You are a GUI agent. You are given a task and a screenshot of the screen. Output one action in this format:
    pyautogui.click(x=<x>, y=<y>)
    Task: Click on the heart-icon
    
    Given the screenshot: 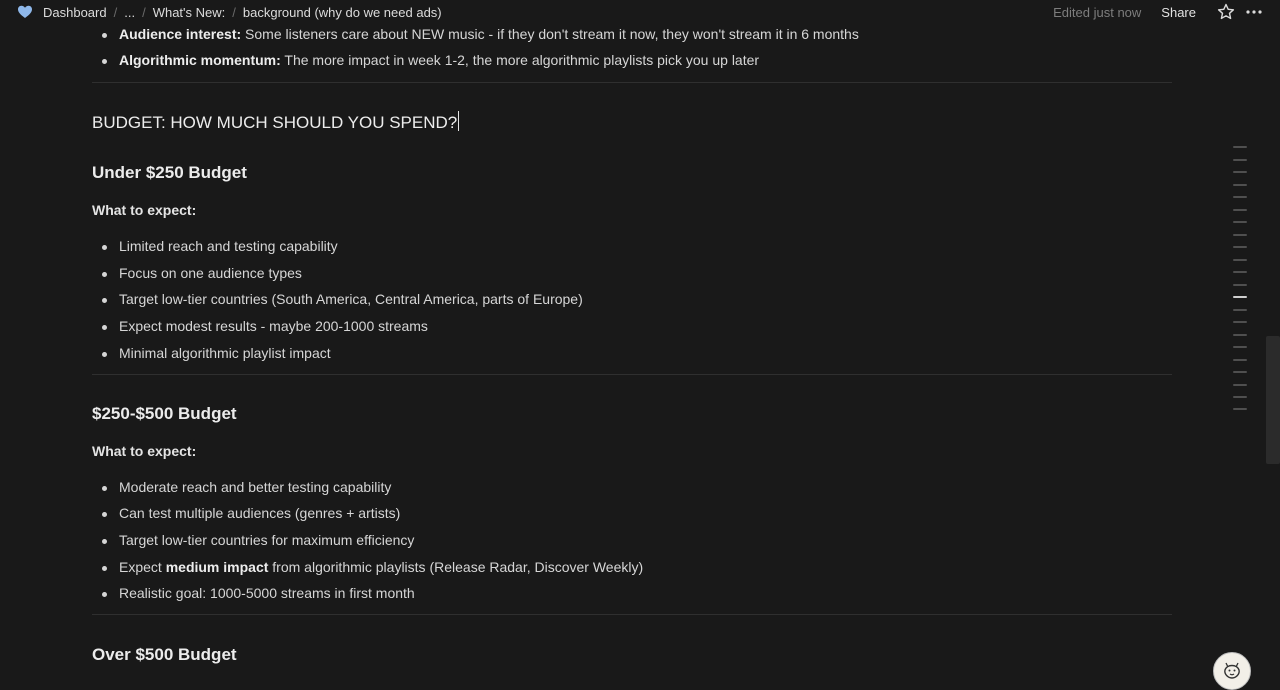 What is the action you would take?
    pyautogui.click(x=25, y=11)
    